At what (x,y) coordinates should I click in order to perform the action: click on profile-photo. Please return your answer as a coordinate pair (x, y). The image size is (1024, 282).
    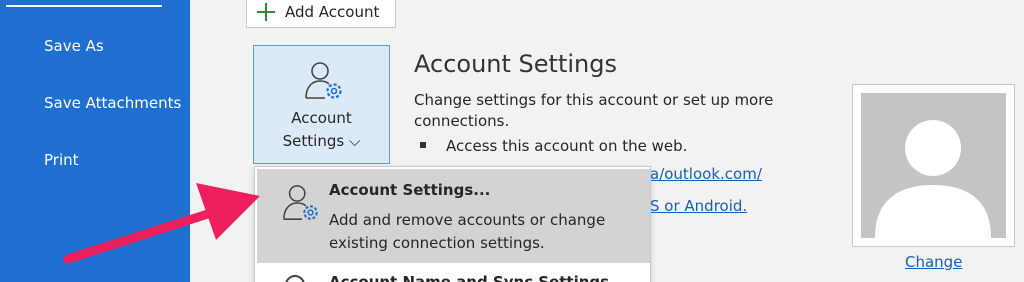
    Looking at the image, I should click on (933, 165).